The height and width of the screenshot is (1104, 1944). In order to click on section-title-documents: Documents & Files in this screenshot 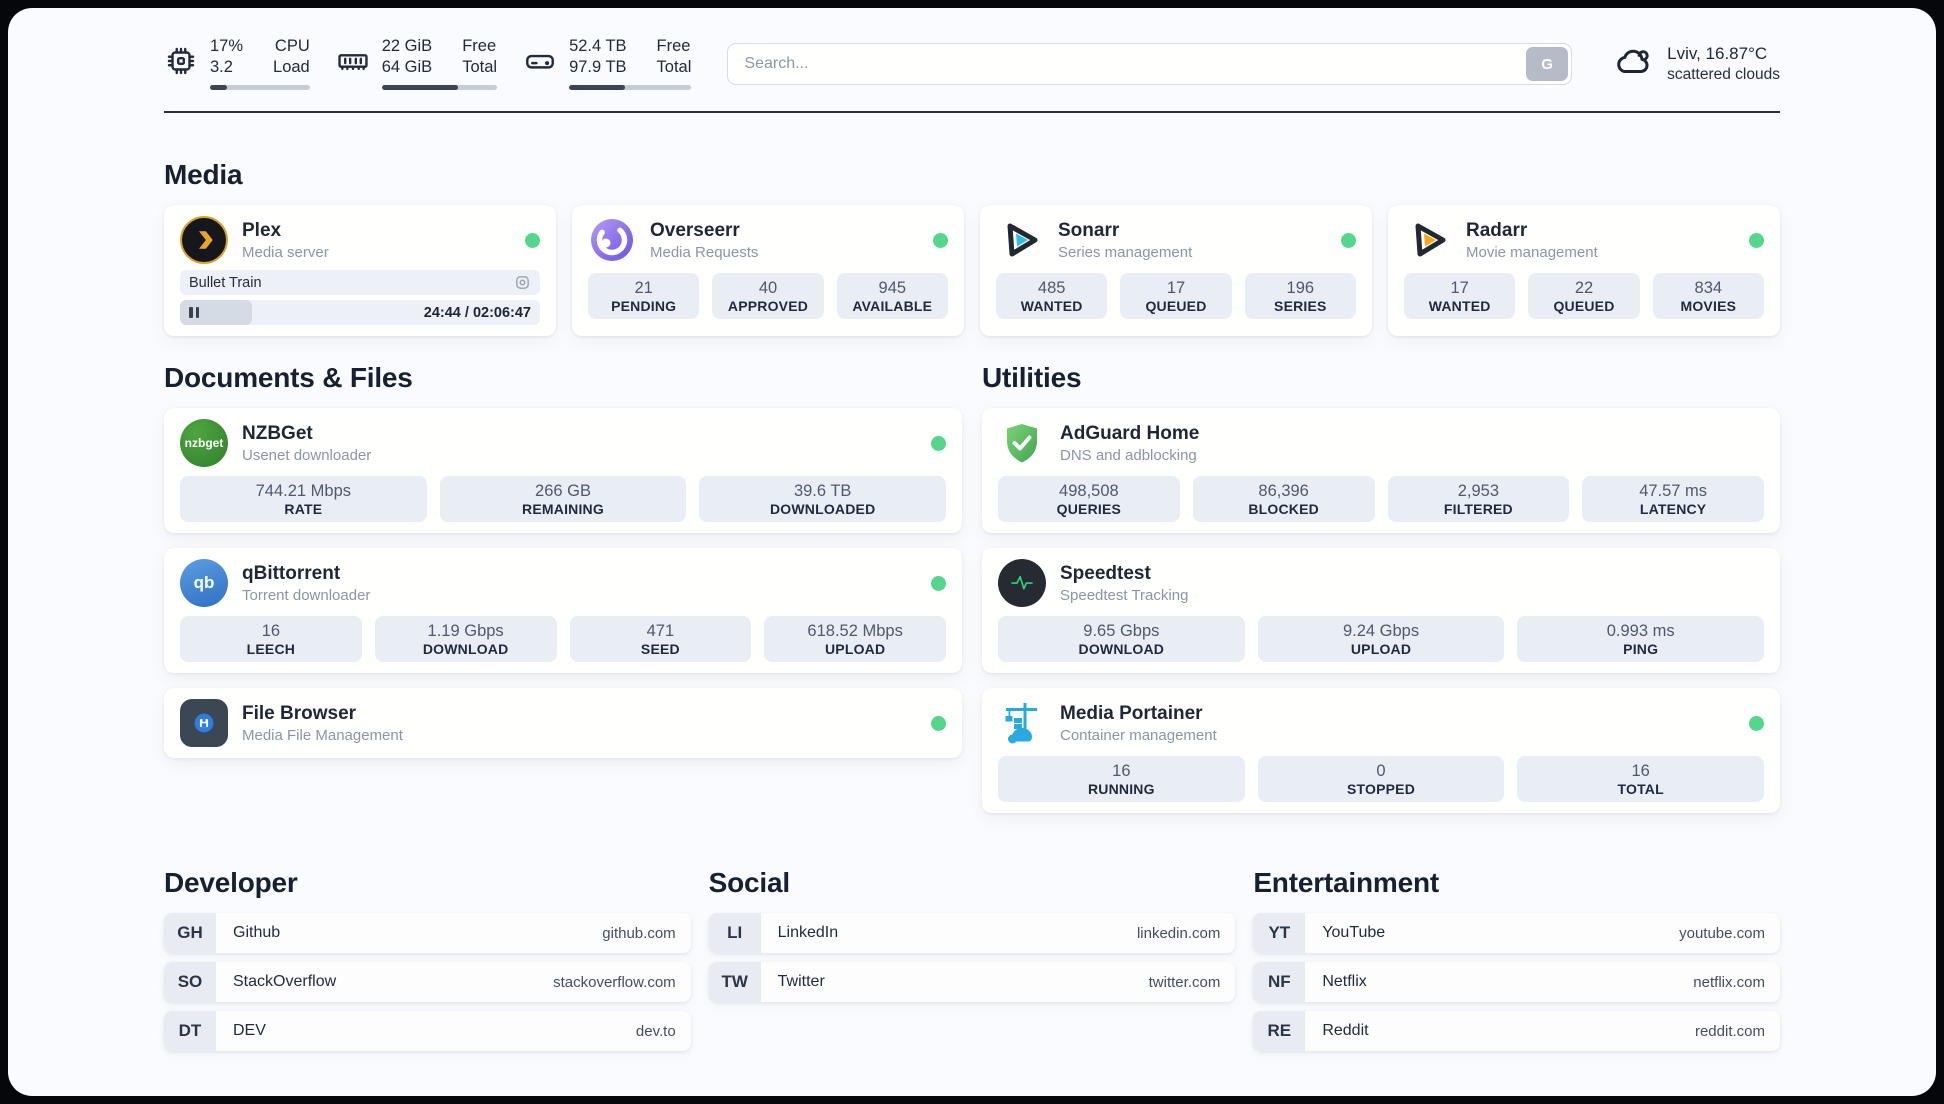, I will do `click(288, 377)`.